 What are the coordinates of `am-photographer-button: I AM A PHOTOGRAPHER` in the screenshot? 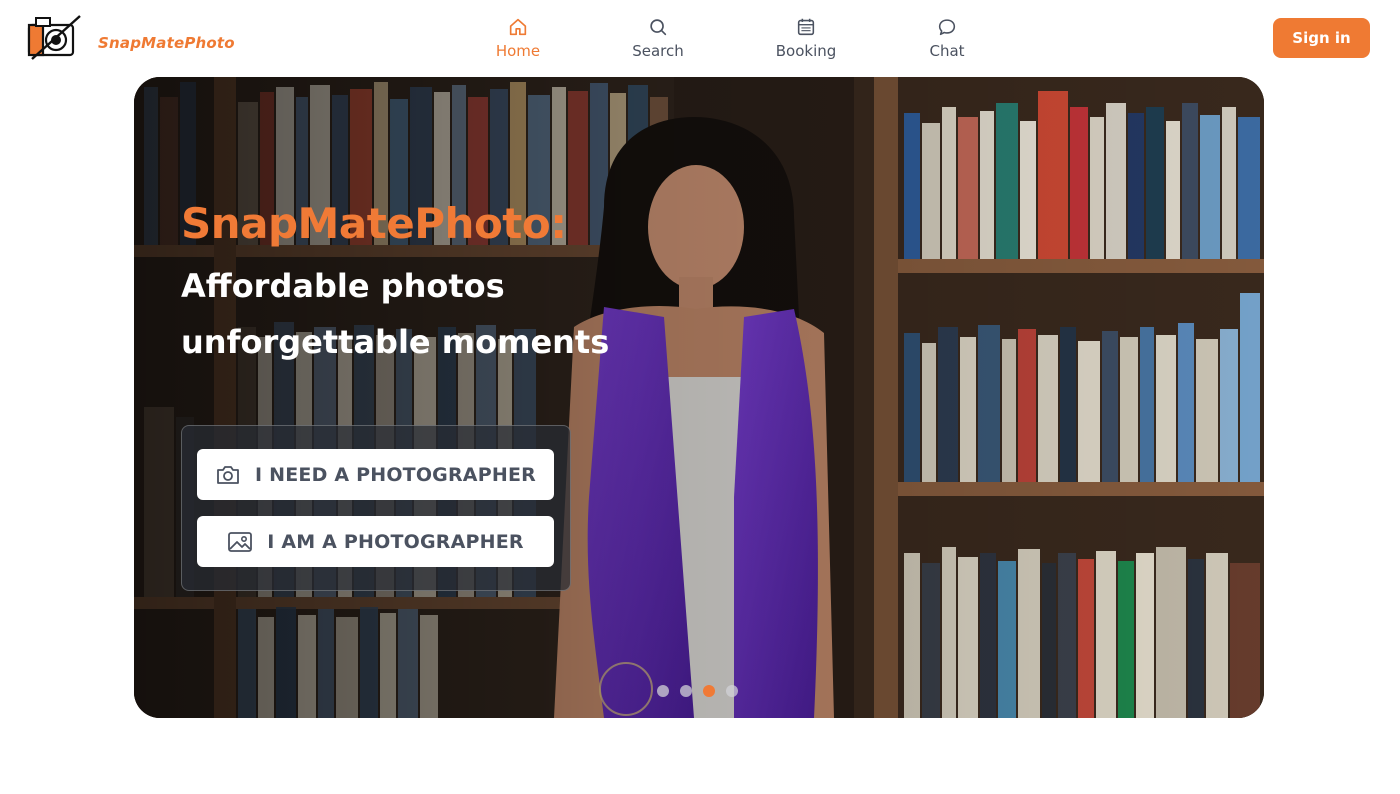 It's located at (375, 541).